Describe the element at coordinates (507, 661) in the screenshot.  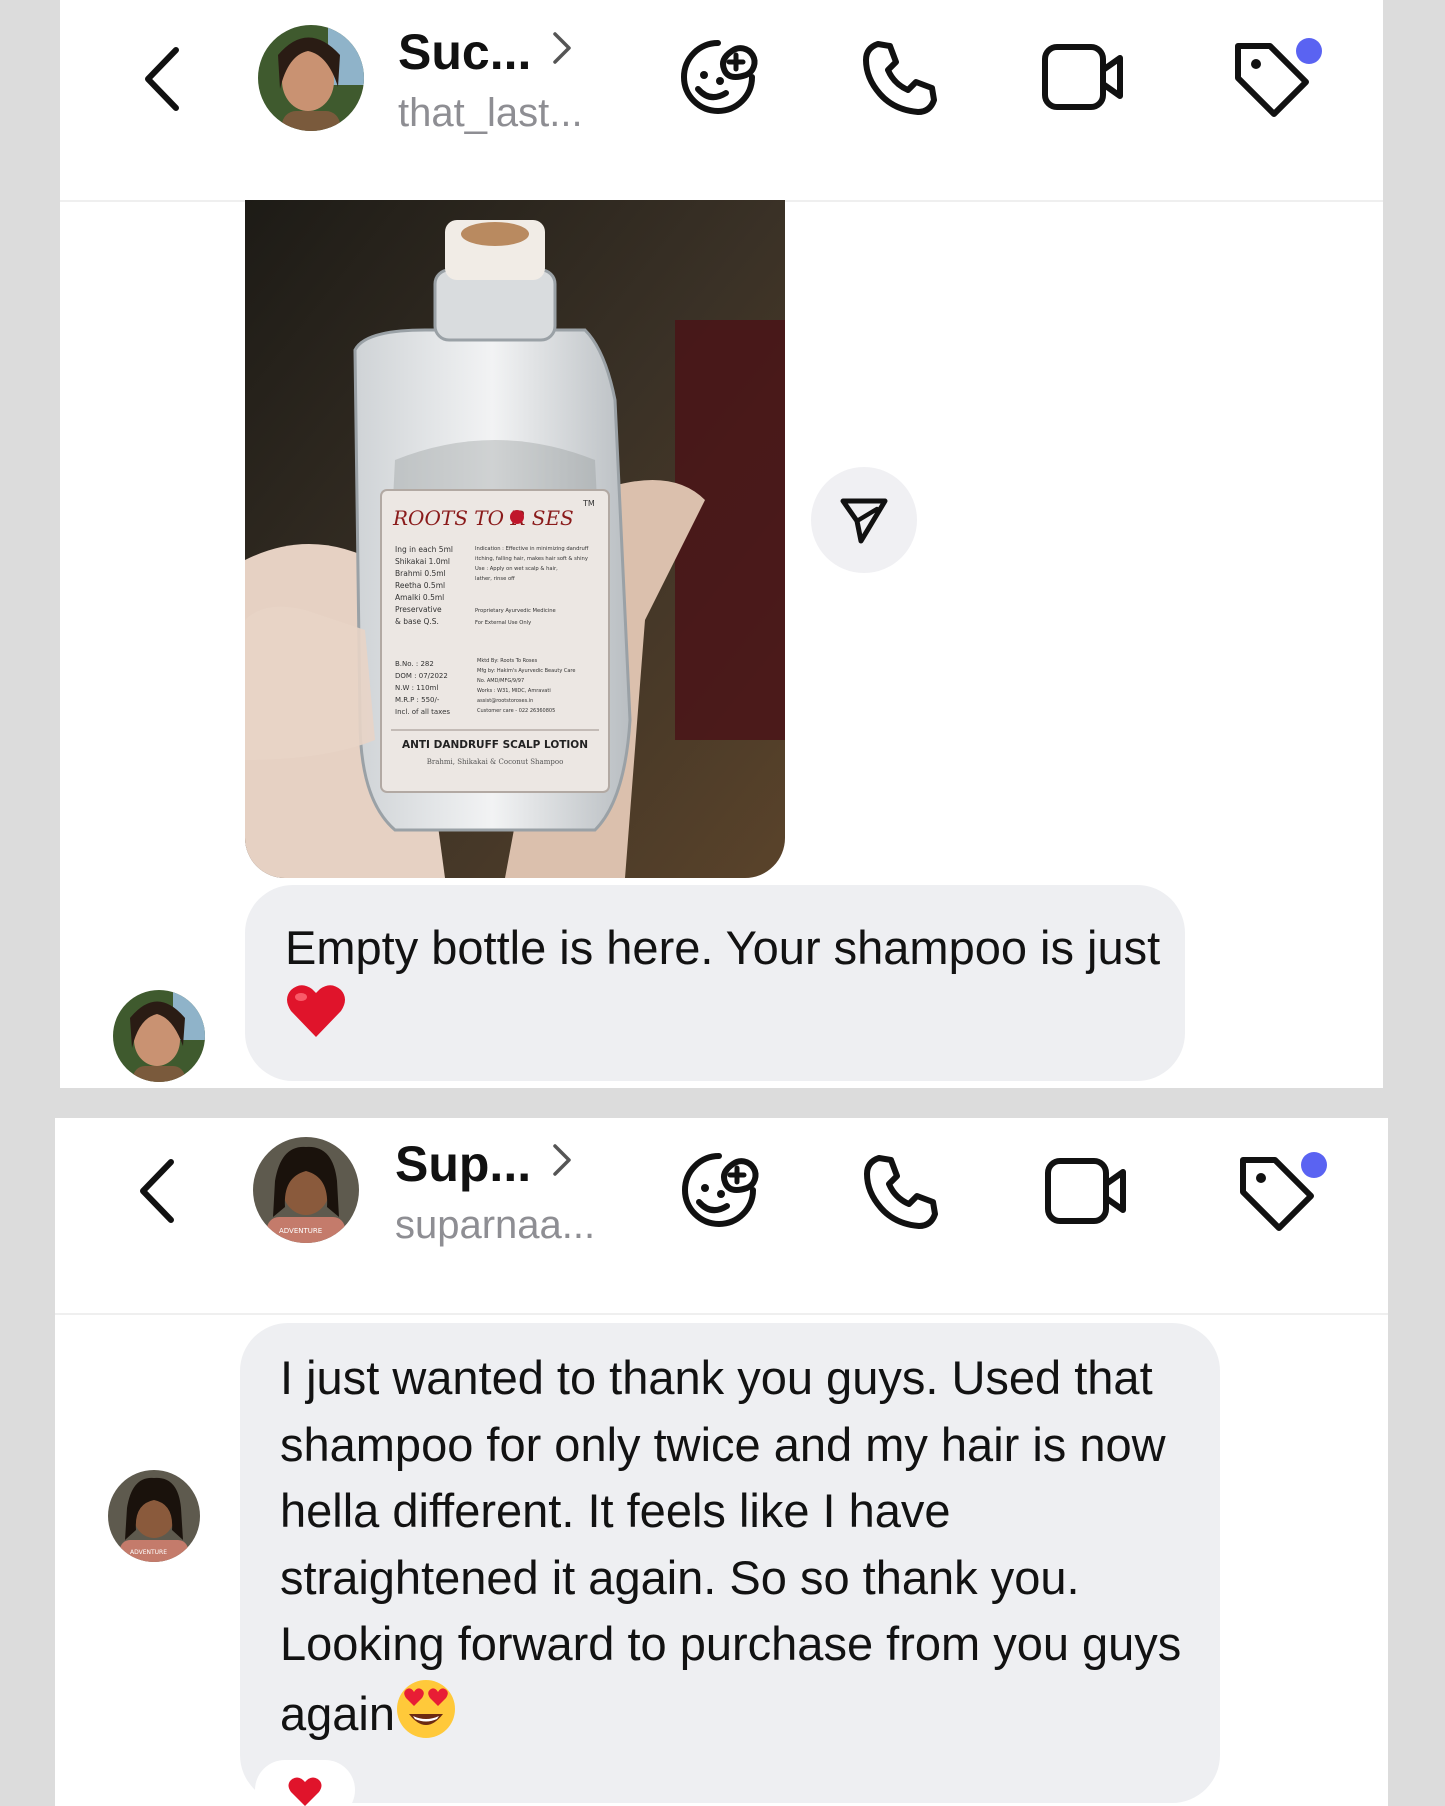
I see `svg-text: Mktd By: Roots To Roses` at that location.